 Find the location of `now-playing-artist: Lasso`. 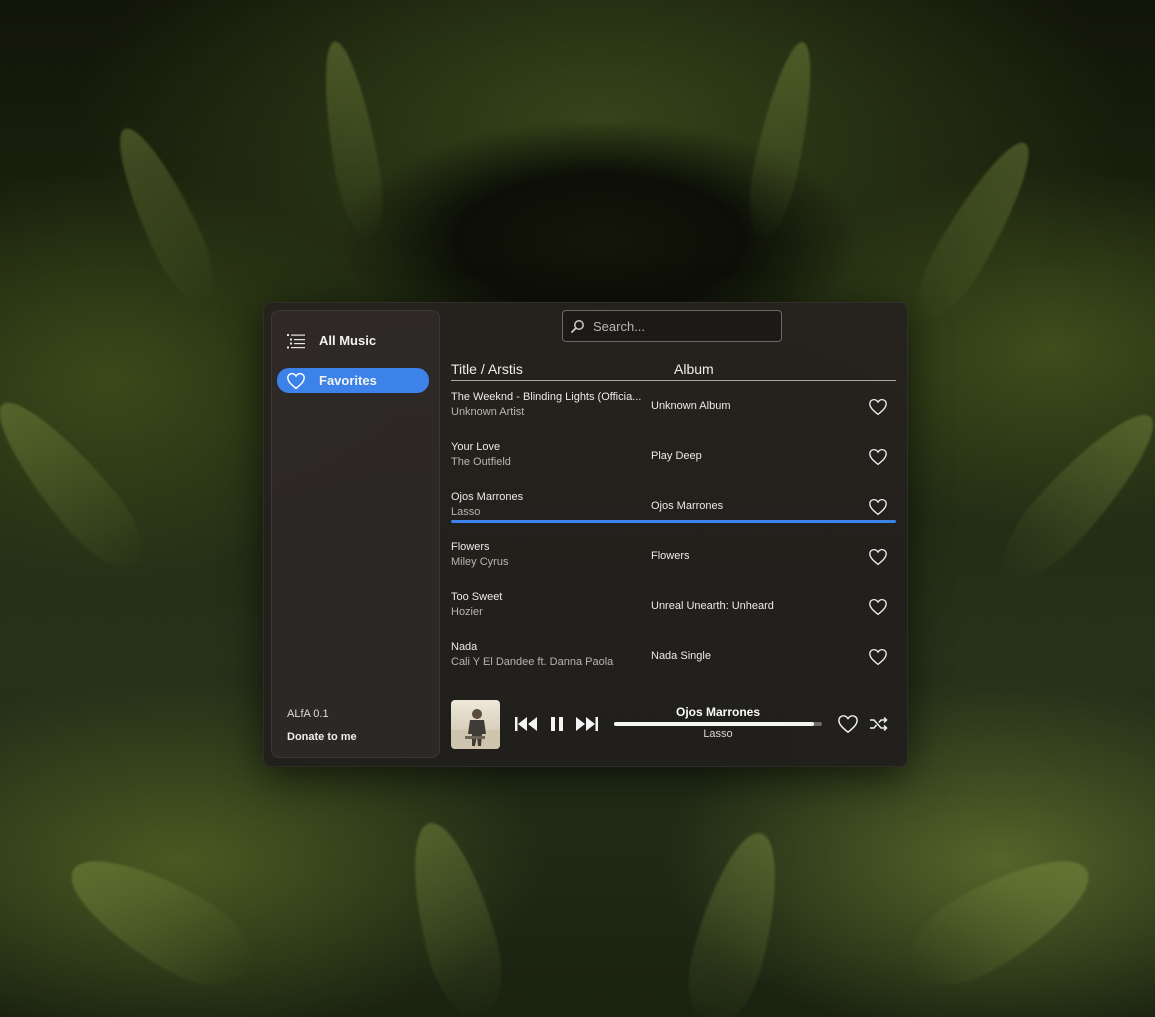

now-playing-artist: Lasso is located at coordinates (718, 734).